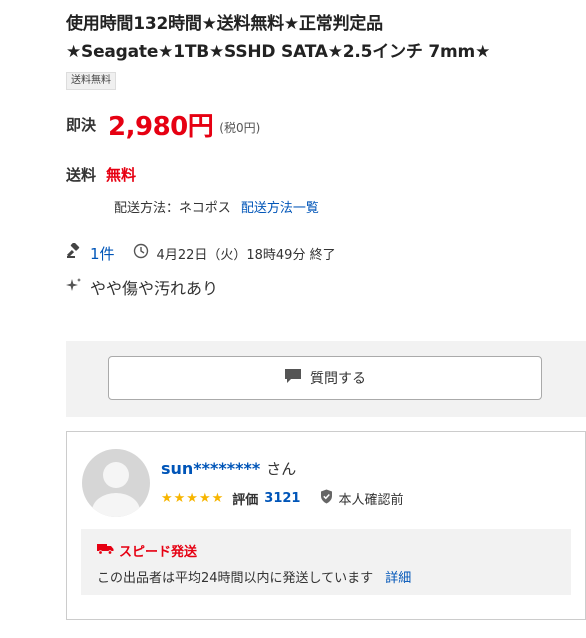 The width and height of the screenshot is (586, 638). What do you see at coordinates (102, 253) in the screenshot?
I see `bid-count-link: 1件` at bounding box center [102, 253].